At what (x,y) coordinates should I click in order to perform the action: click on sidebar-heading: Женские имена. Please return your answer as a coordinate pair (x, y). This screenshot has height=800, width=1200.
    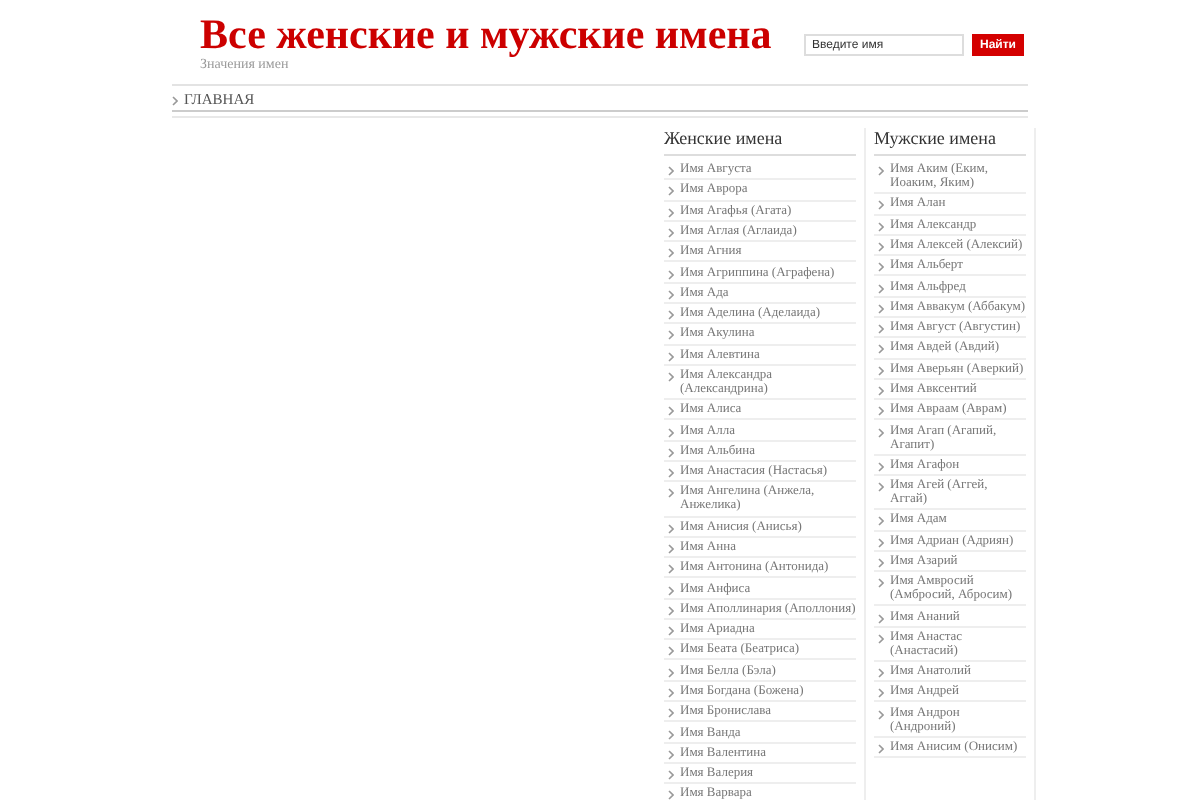
    Looking at the image, I should click on (760, 142).